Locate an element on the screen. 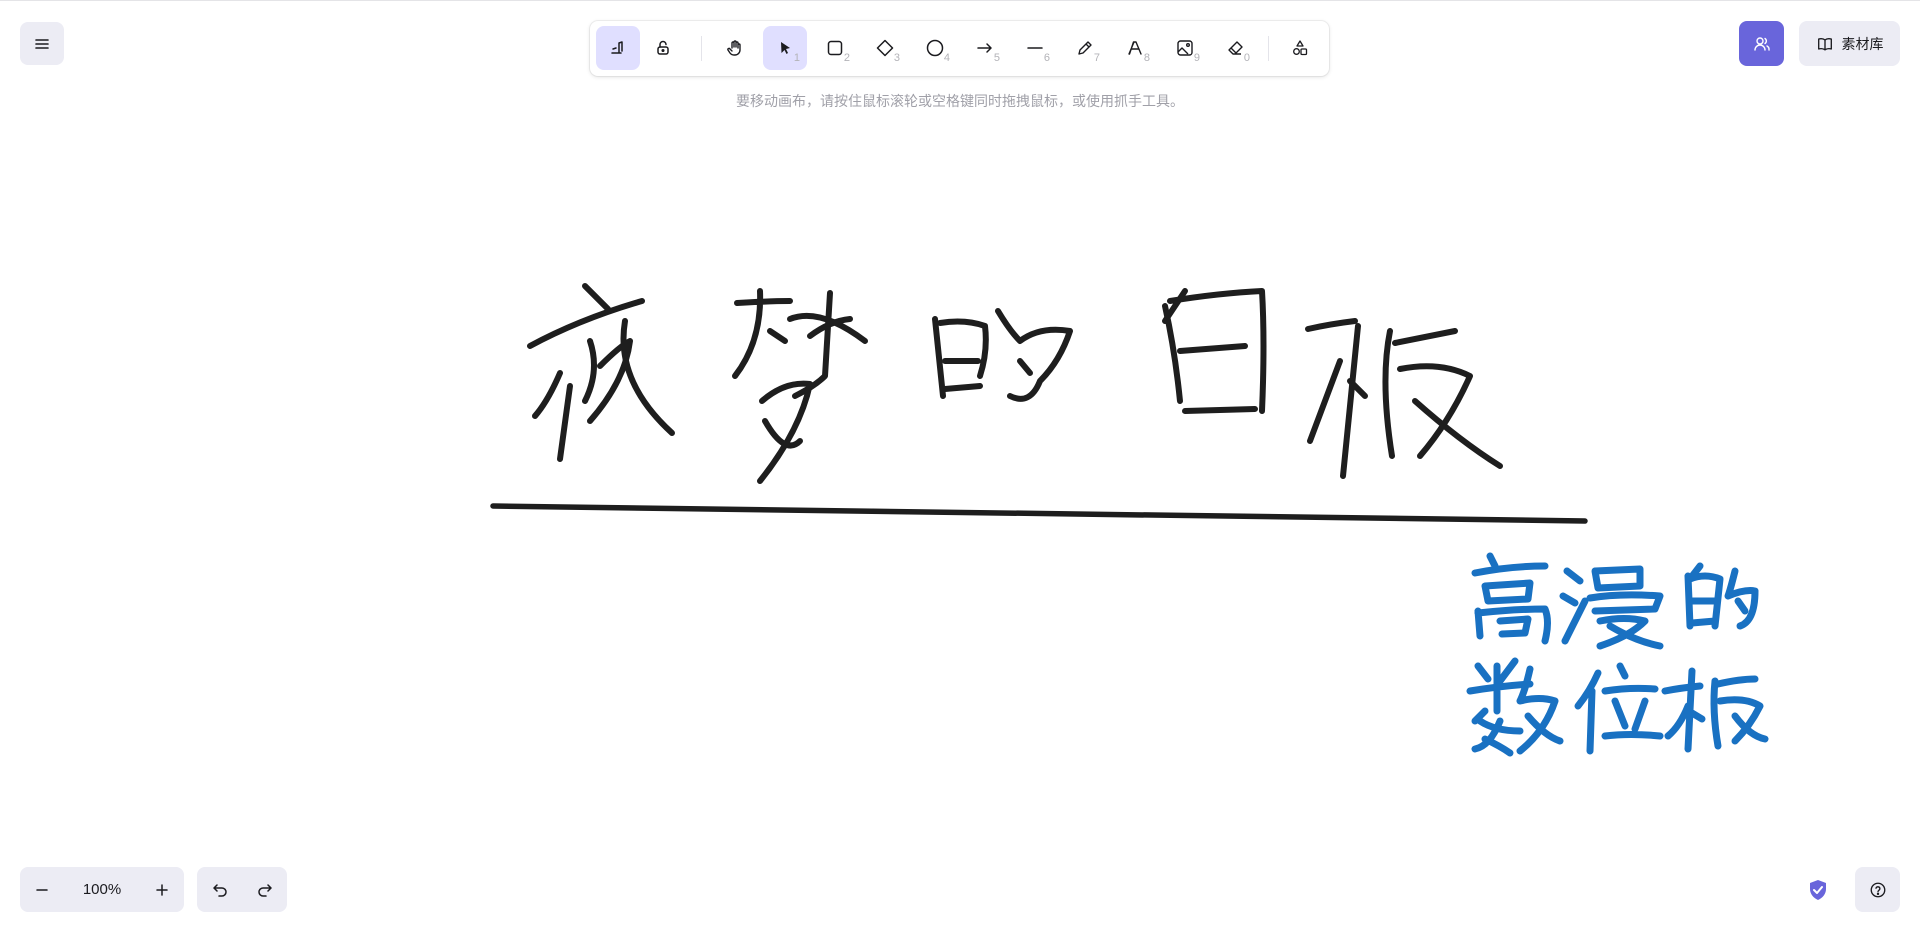 This screenshot has width=1920, height=933. tool-key: 4 is located at coordinates (946, 58).